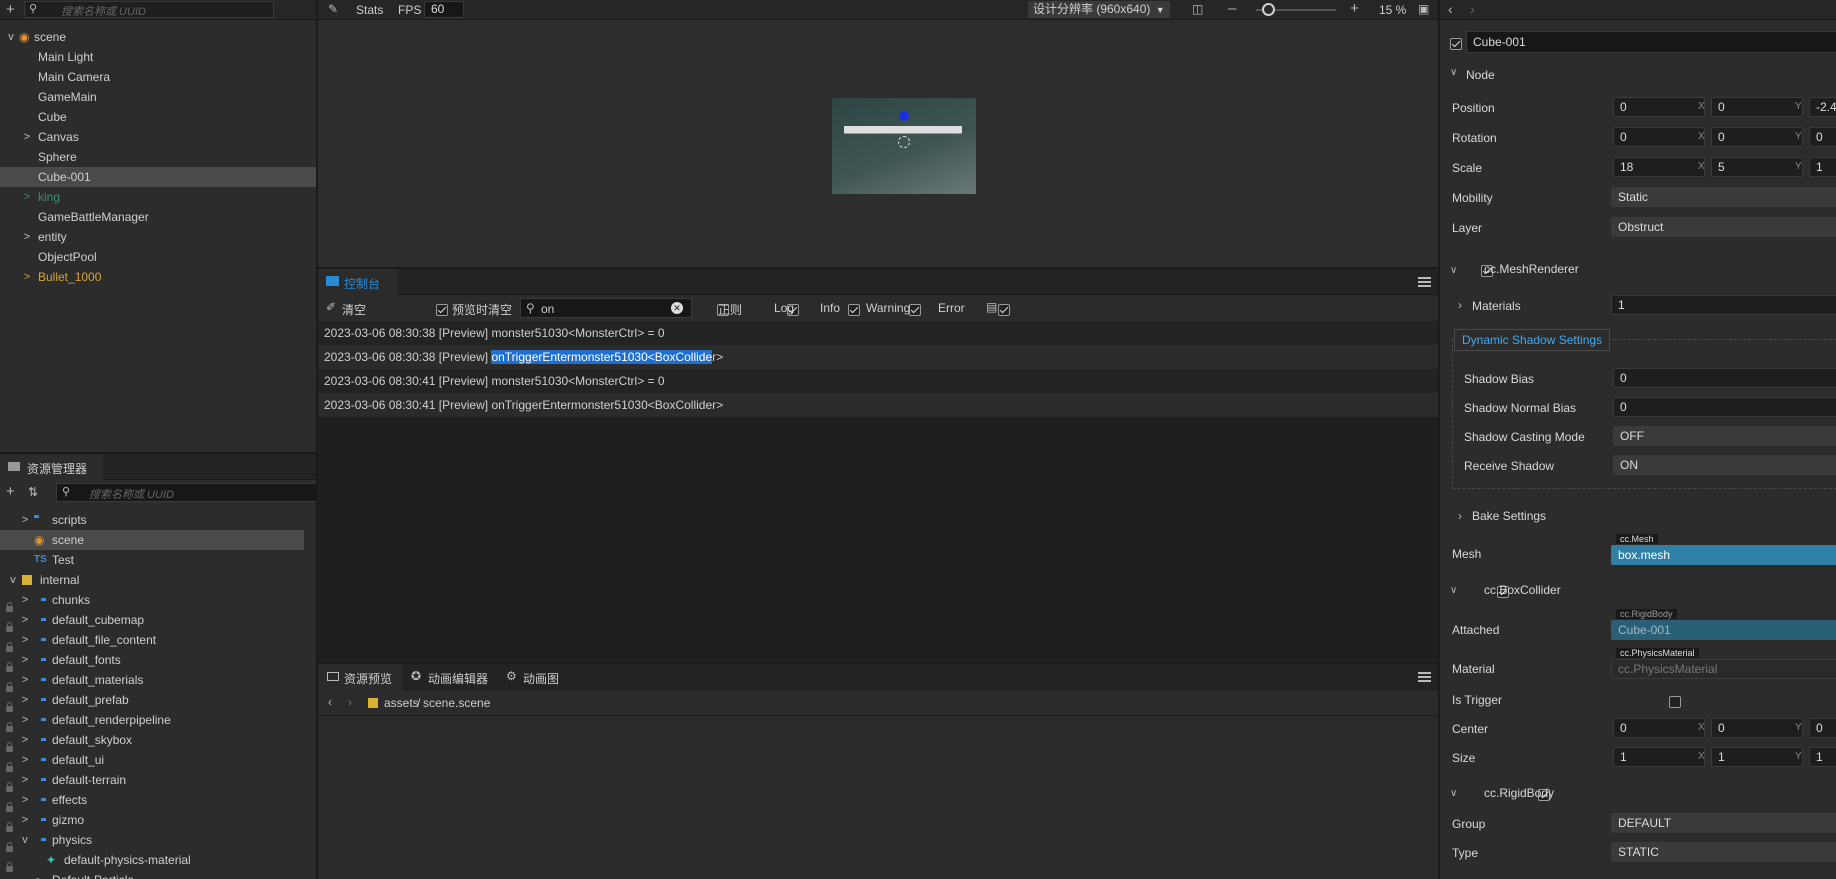 This screenshot has height=879, width=1836. Describe the element at coordinates (358, 282) in the screenshot. I see `console-tab: 控制台` at that location.